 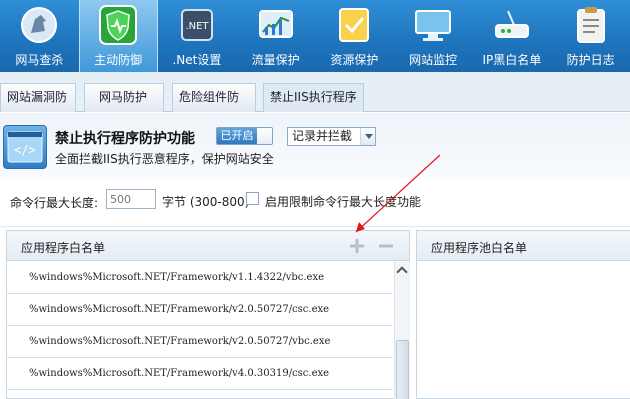 What do you see at coordinates (354, 25) in the screenshot?
I see `folder-icon` at bounding box center [354, 25].